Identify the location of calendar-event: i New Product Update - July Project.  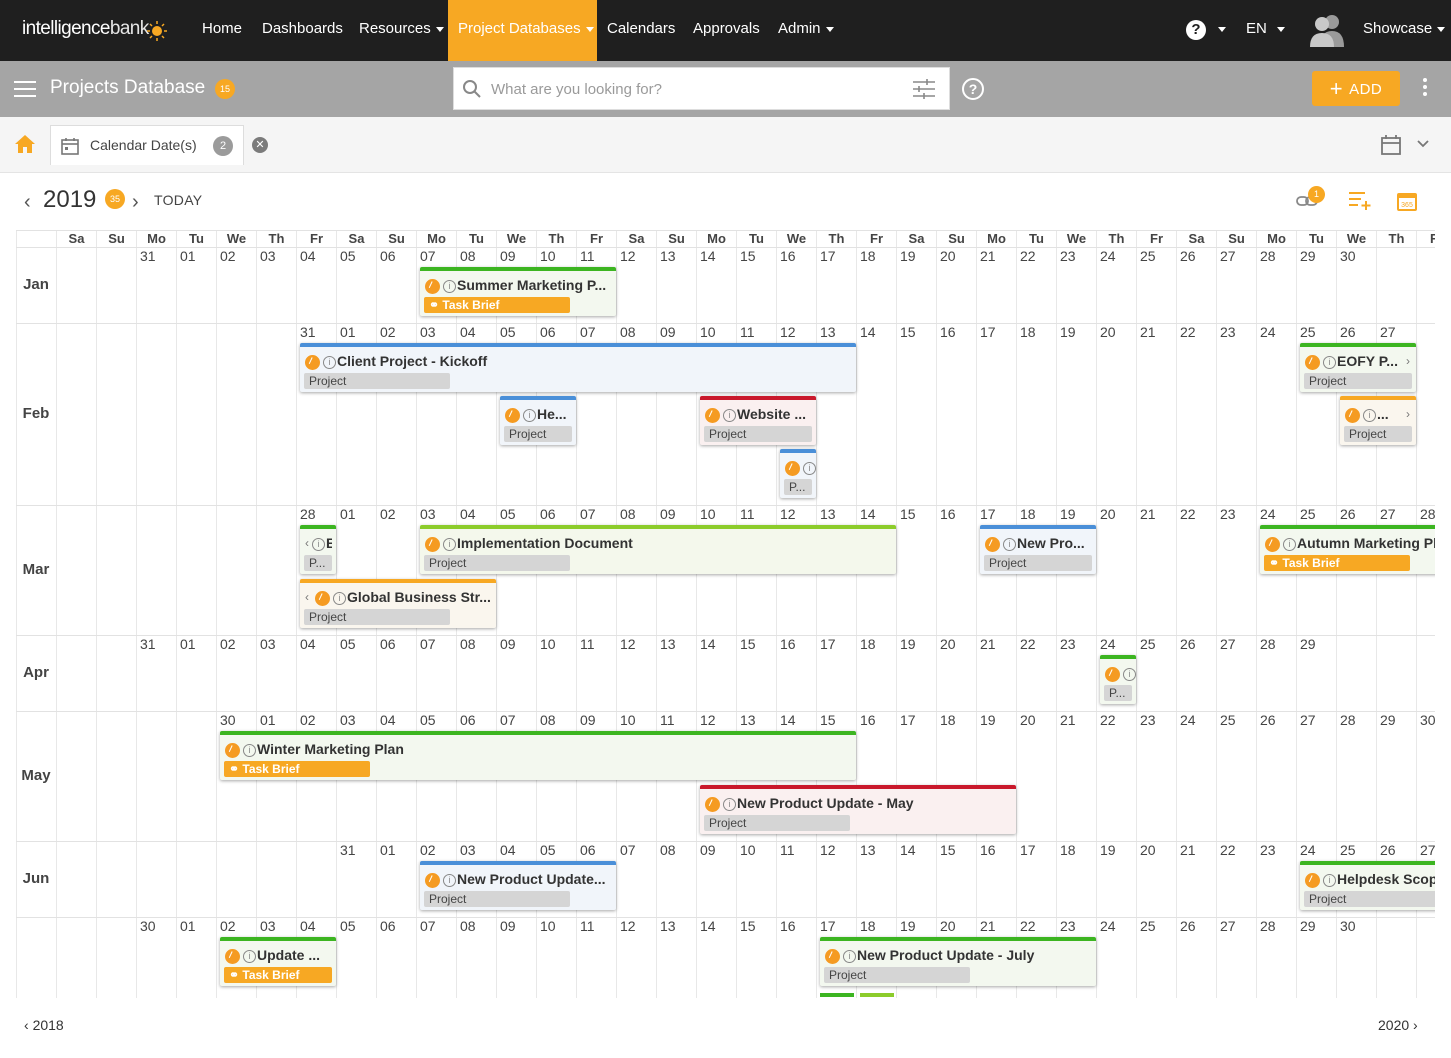
(958, 961).